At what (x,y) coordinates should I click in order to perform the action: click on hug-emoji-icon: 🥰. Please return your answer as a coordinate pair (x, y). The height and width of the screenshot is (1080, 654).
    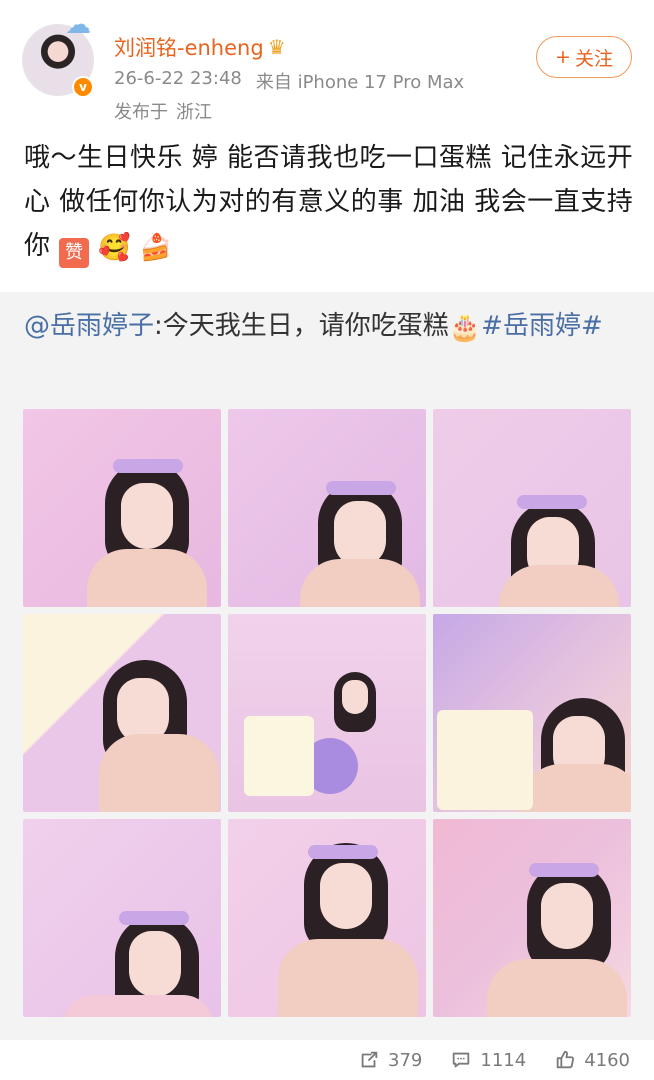
    Looking at the image, I should click on (114, 248).